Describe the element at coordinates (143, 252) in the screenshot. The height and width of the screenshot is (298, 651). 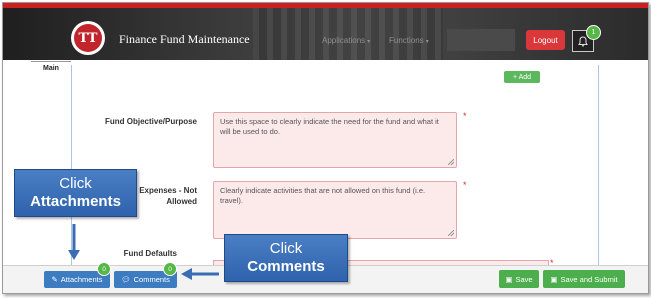
I see `callout-arrows` at that location.